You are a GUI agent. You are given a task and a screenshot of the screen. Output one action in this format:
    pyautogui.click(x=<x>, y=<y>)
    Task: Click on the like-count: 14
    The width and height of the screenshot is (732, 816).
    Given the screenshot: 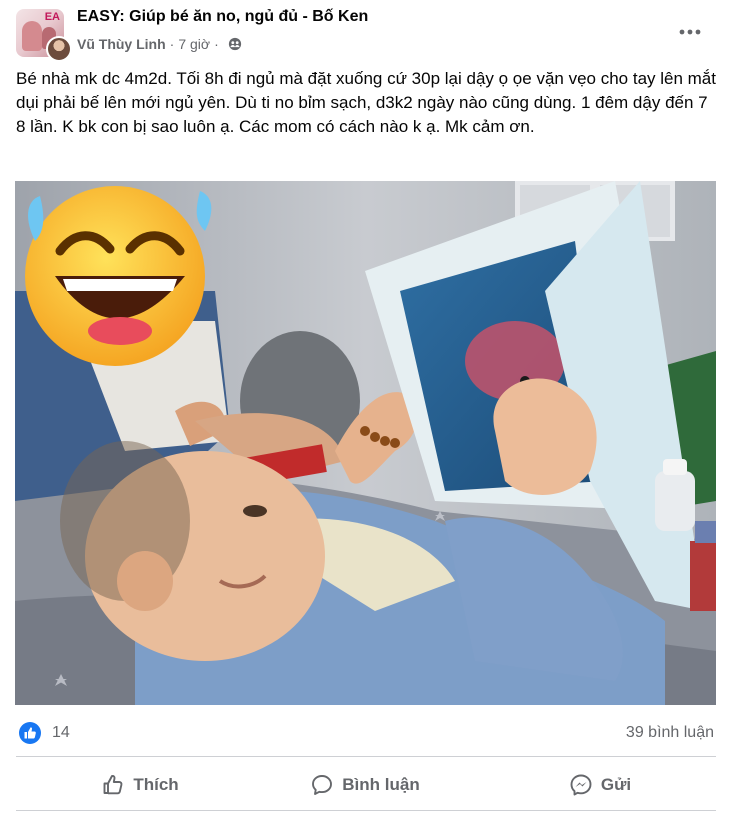 What is the action you would take?
    pyautogui.click(x=61, y=733)
    